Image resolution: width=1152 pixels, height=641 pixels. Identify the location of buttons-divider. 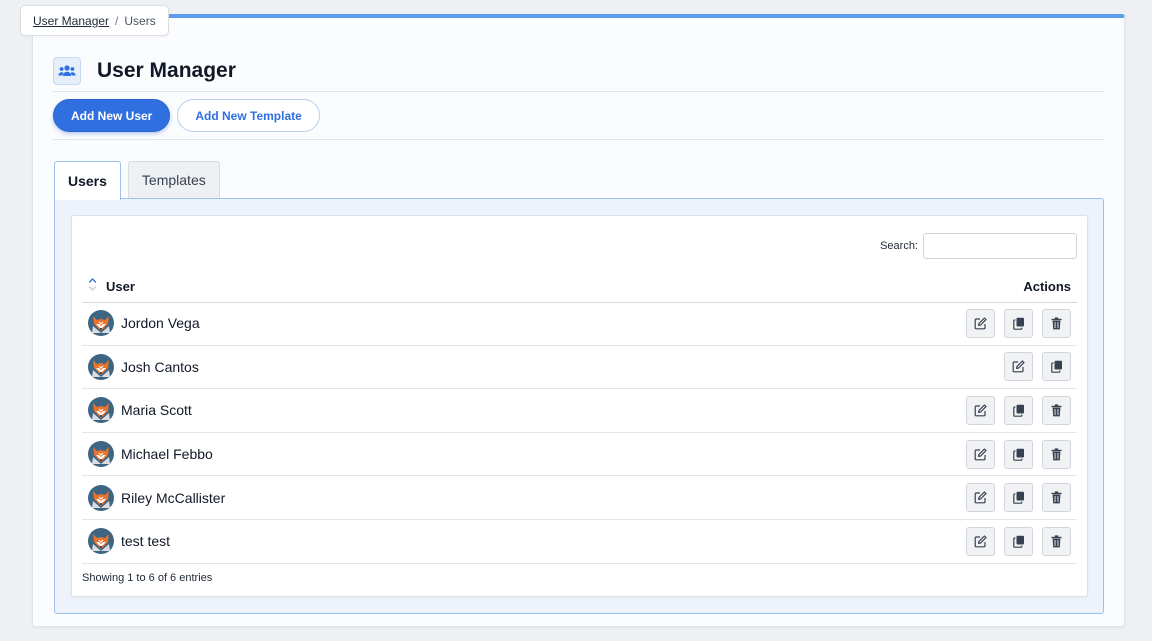
(578, 139).